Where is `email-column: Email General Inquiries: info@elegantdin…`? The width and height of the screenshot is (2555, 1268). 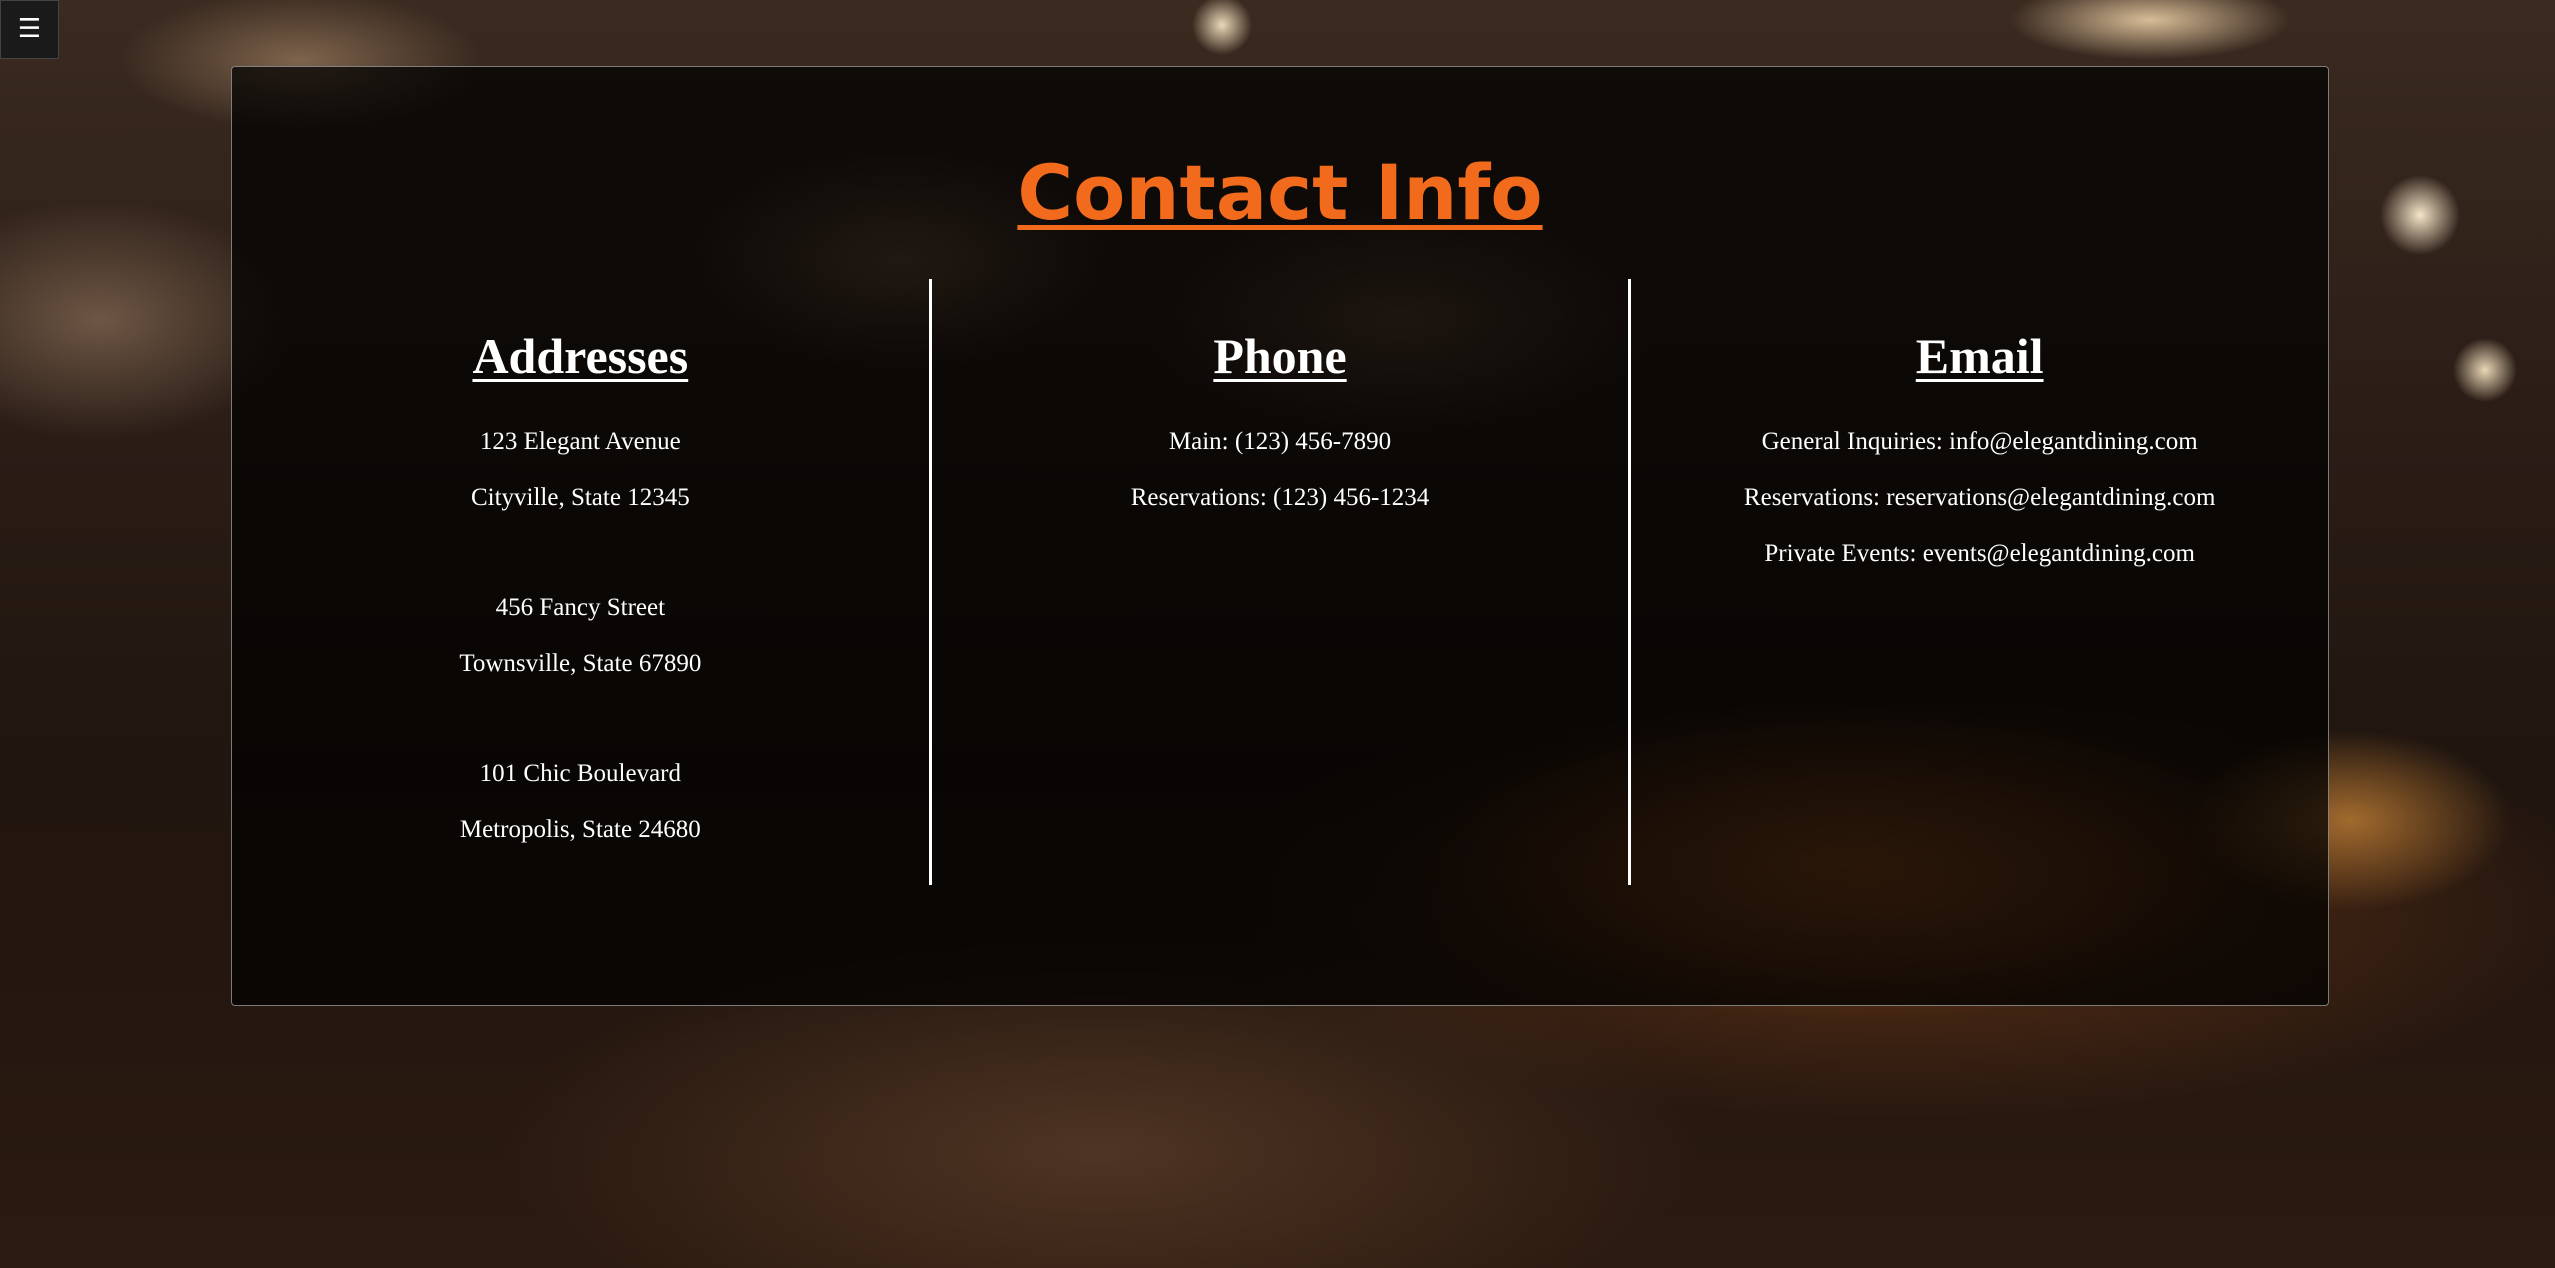
email-column: Email General Inquiries: info@elegantdin… is located at coordinates (1979, 582).